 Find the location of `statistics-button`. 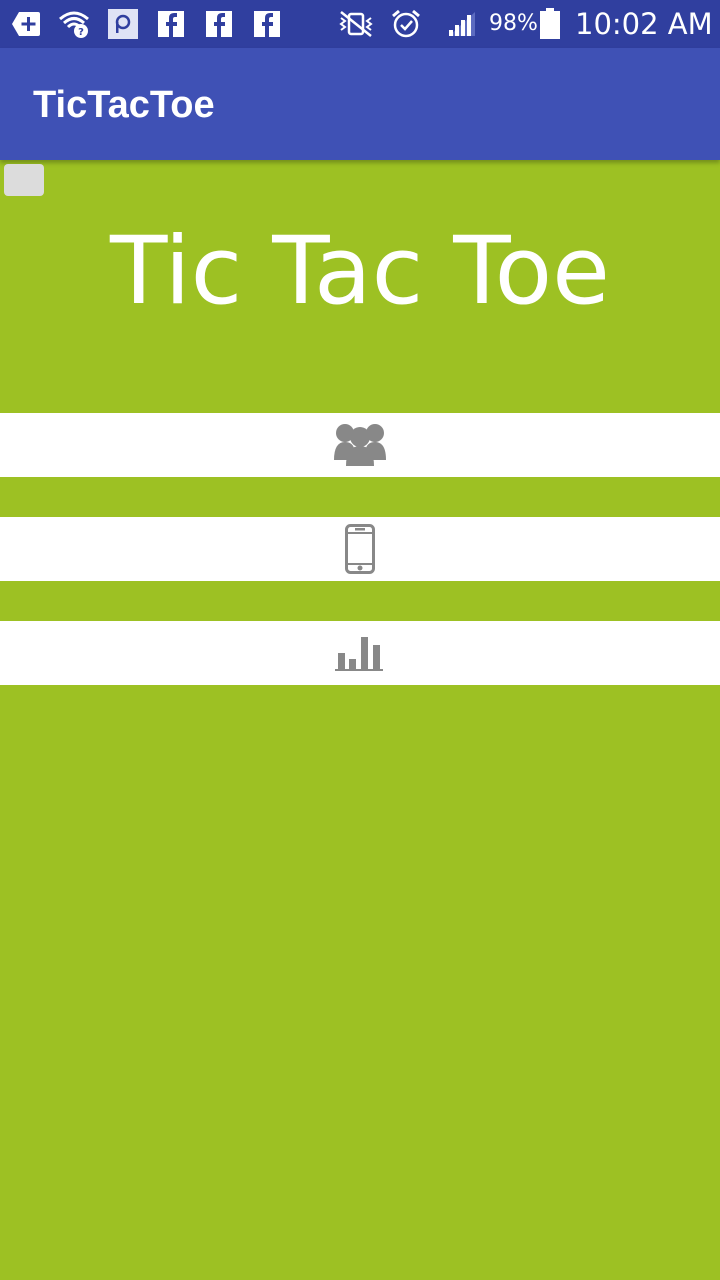

statistics-button is located at coordinates (360, 653).